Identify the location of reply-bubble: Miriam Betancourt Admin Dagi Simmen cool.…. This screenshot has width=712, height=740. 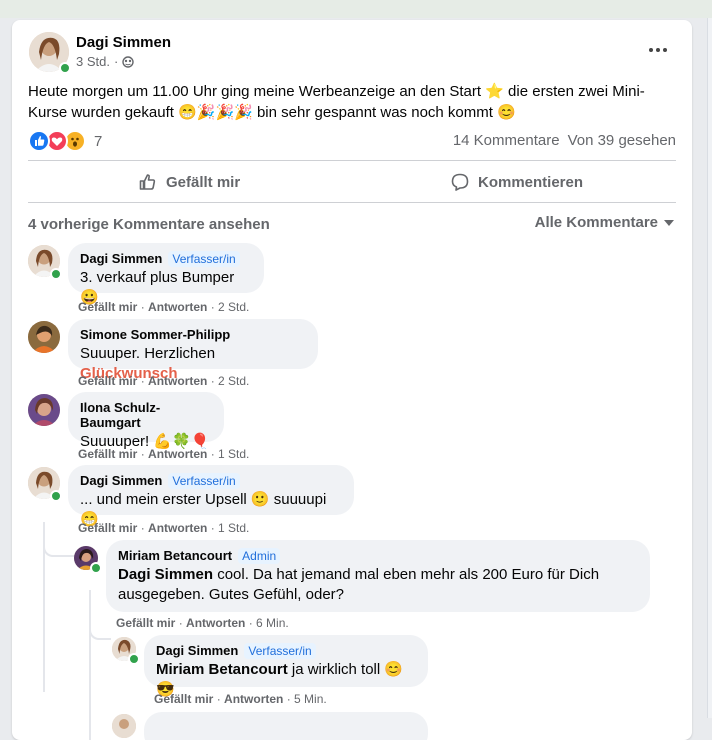
(378, 576).